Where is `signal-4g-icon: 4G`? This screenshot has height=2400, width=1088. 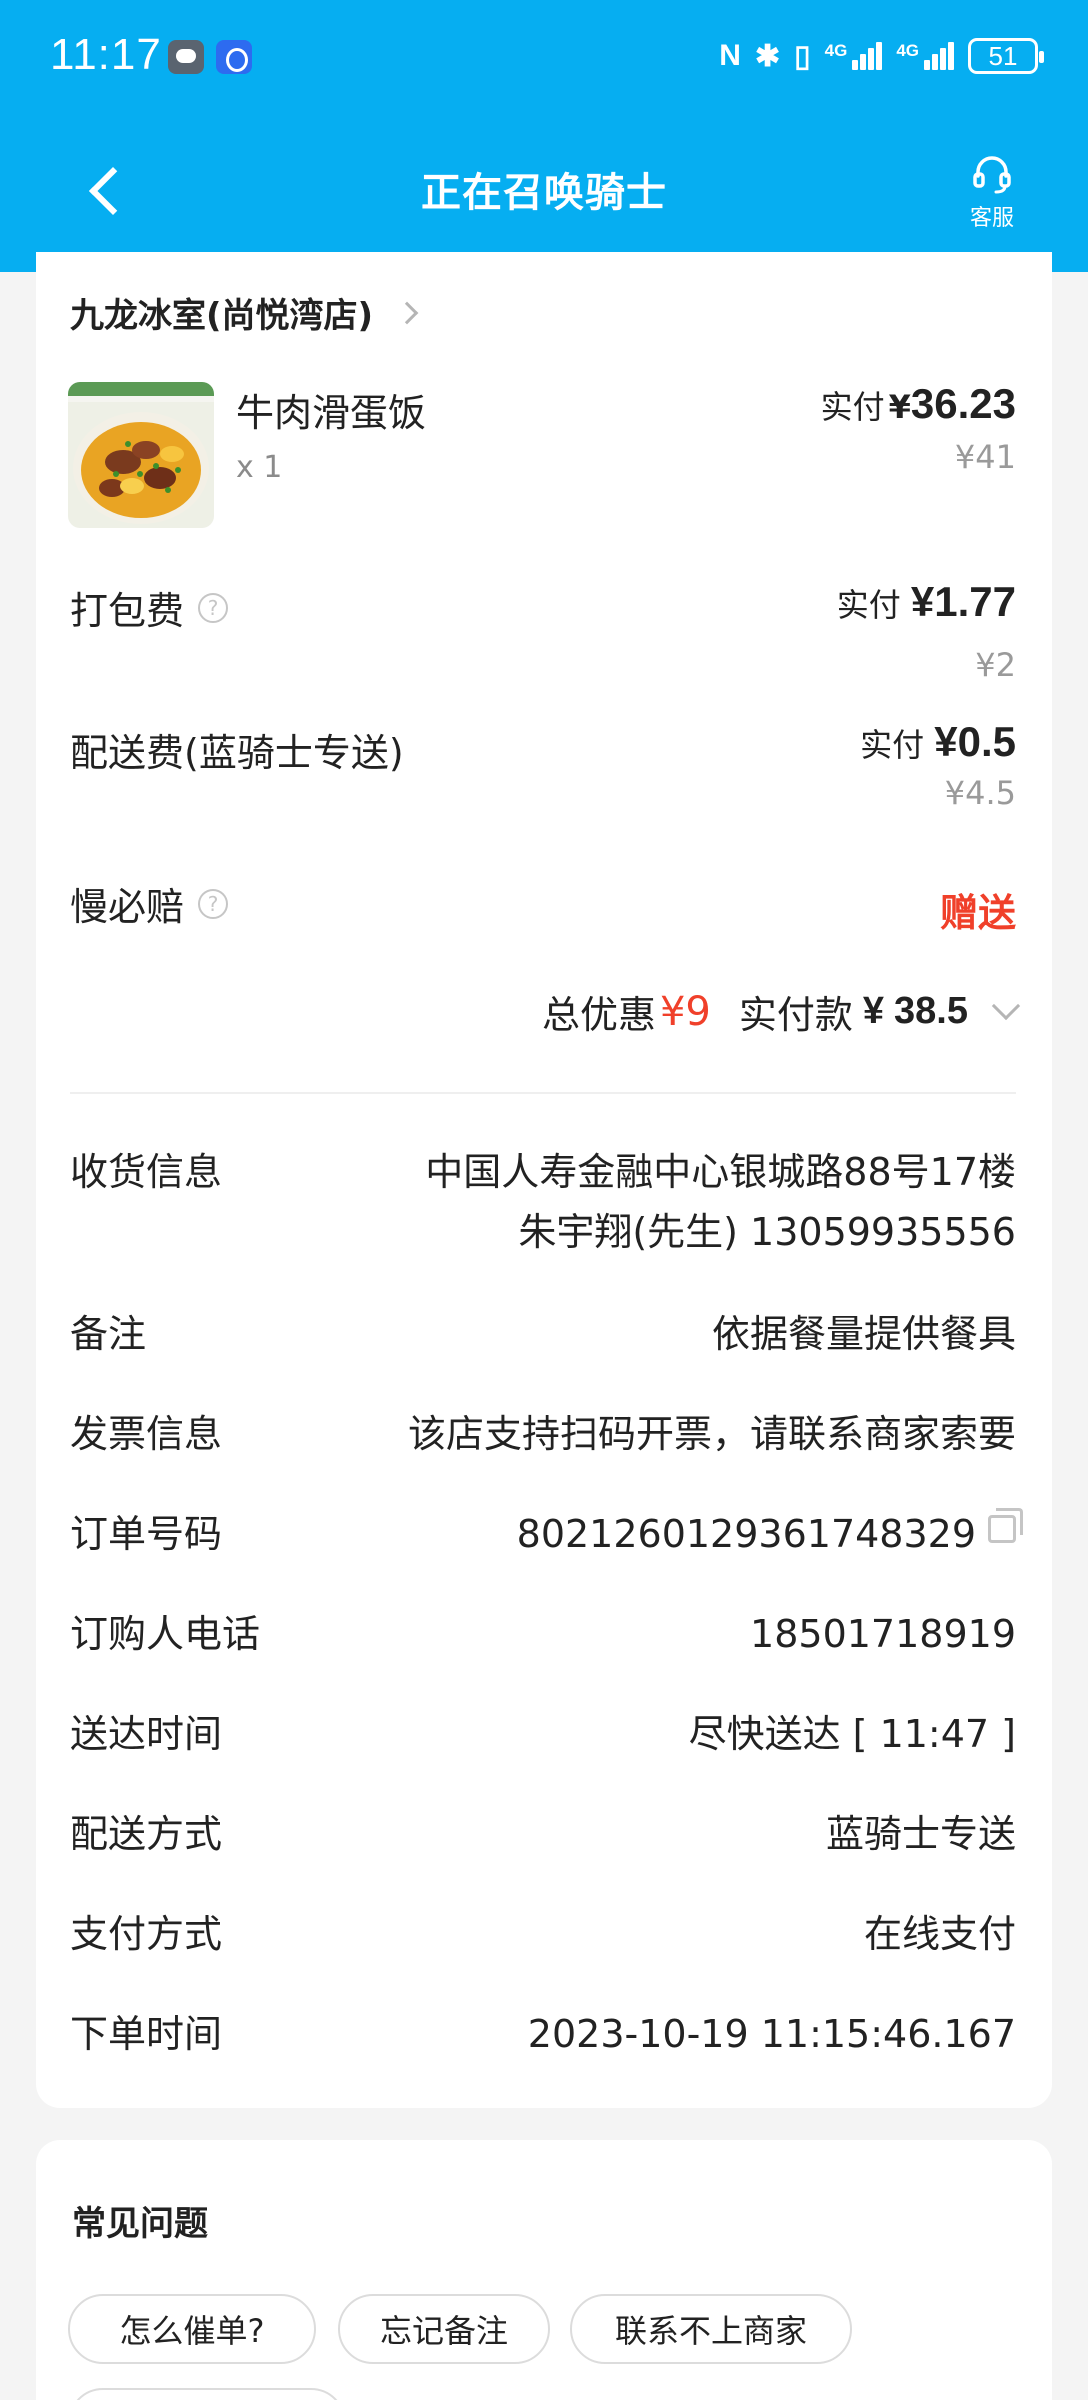
signal-4g-icon: 4G is located at coordinates (854, 56).